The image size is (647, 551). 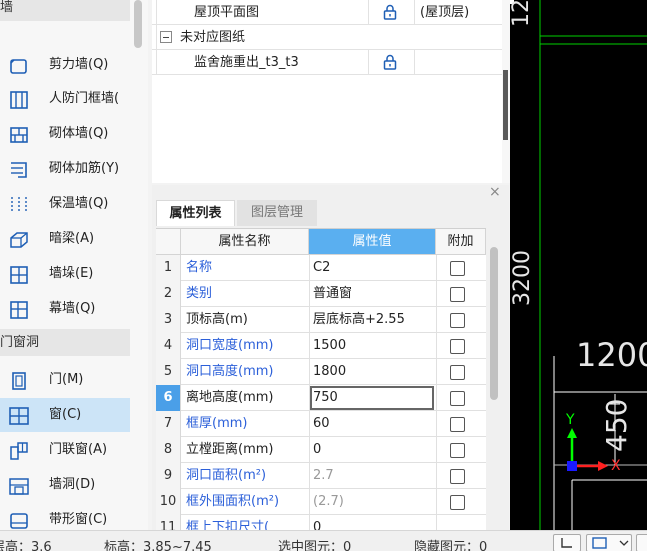 I want to click on property-name: 框上下扣尺寸(, so click(x=228, y=525).